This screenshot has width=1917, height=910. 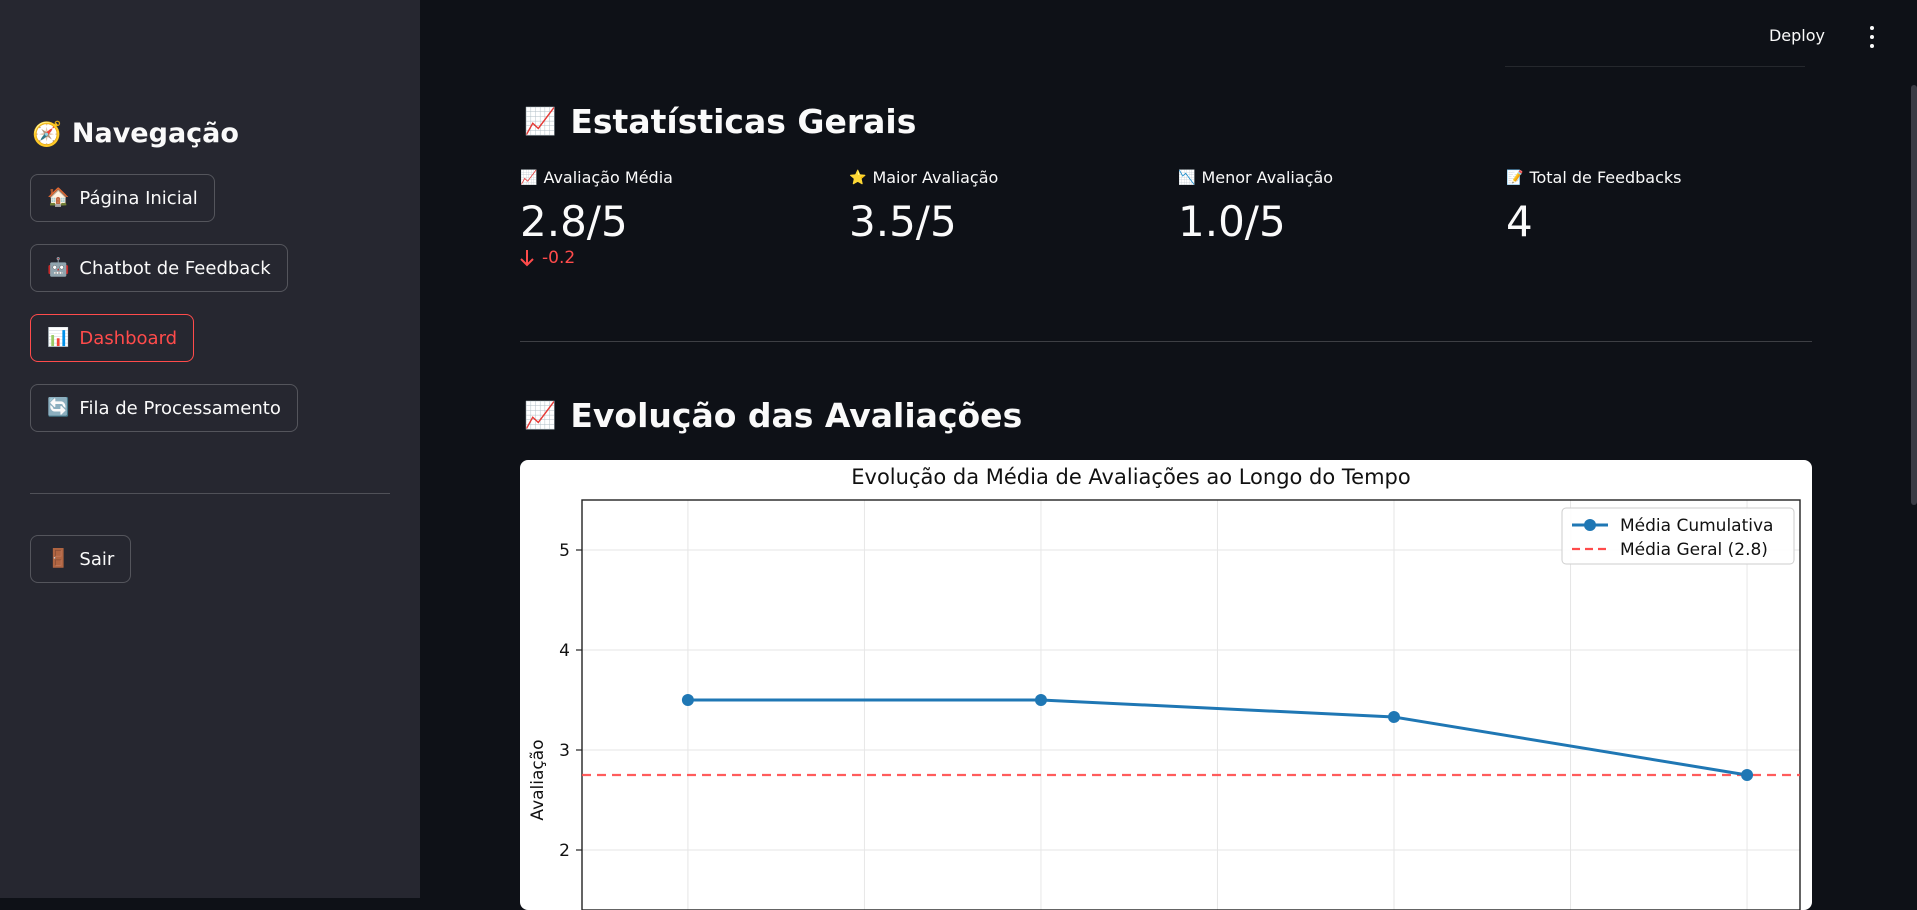 I want to click on stats-heading: 📈 Estatísticas Gerais, so click(x=720, y=121).